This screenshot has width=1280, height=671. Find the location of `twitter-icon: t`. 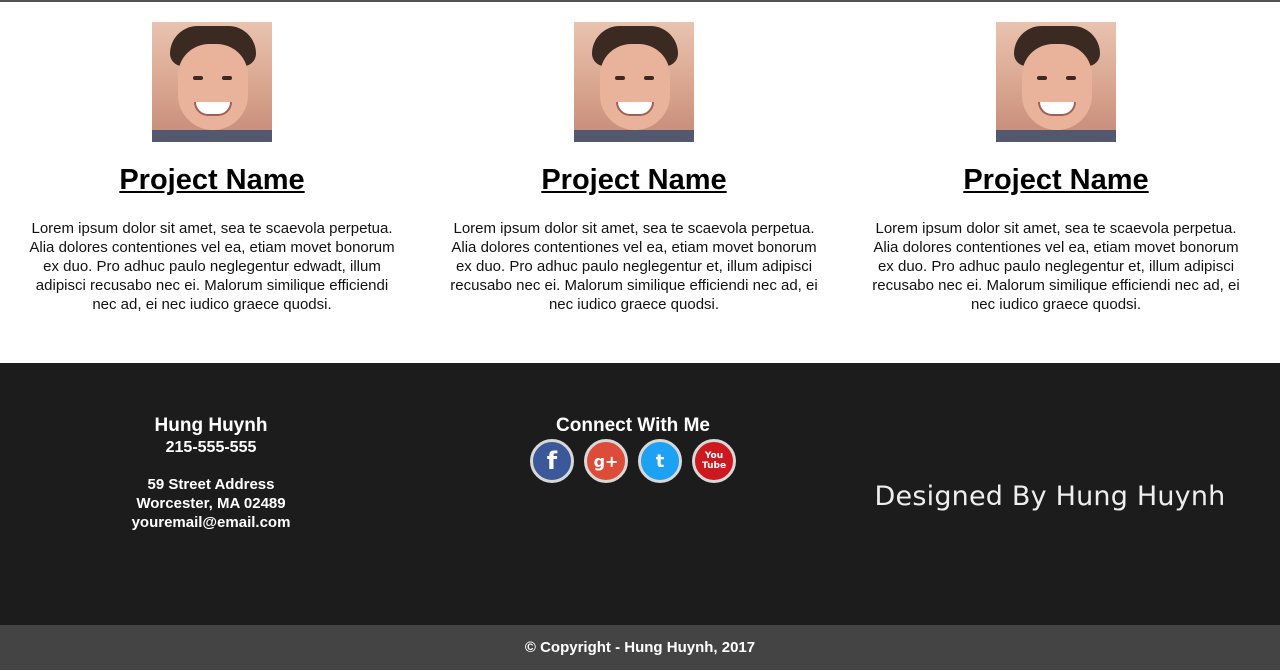

twitter-icon: t is located at coordinates (660, 461).